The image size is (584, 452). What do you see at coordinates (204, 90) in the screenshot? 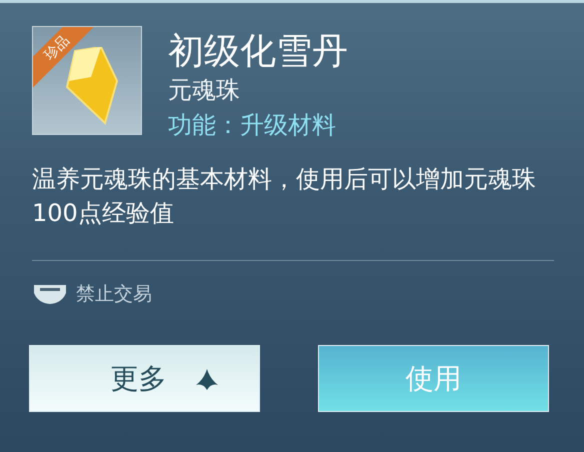
I see `item-category: 元魂珠` at bounding box center [204, 90].